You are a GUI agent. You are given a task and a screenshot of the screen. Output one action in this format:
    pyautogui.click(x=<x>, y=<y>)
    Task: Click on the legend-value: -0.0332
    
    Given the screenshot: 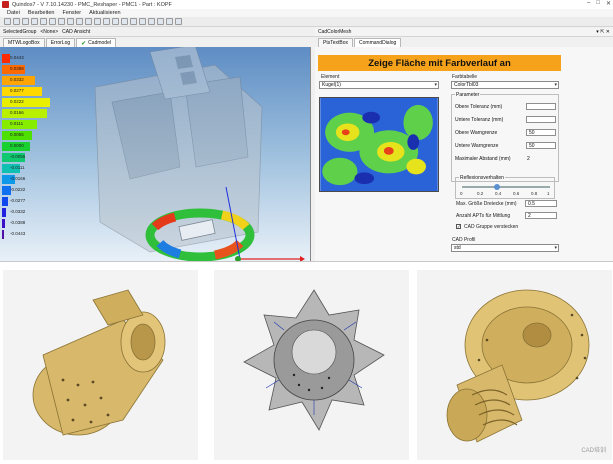 What is the action you would take?
    pyautogui.click(x=18, y=211)
    